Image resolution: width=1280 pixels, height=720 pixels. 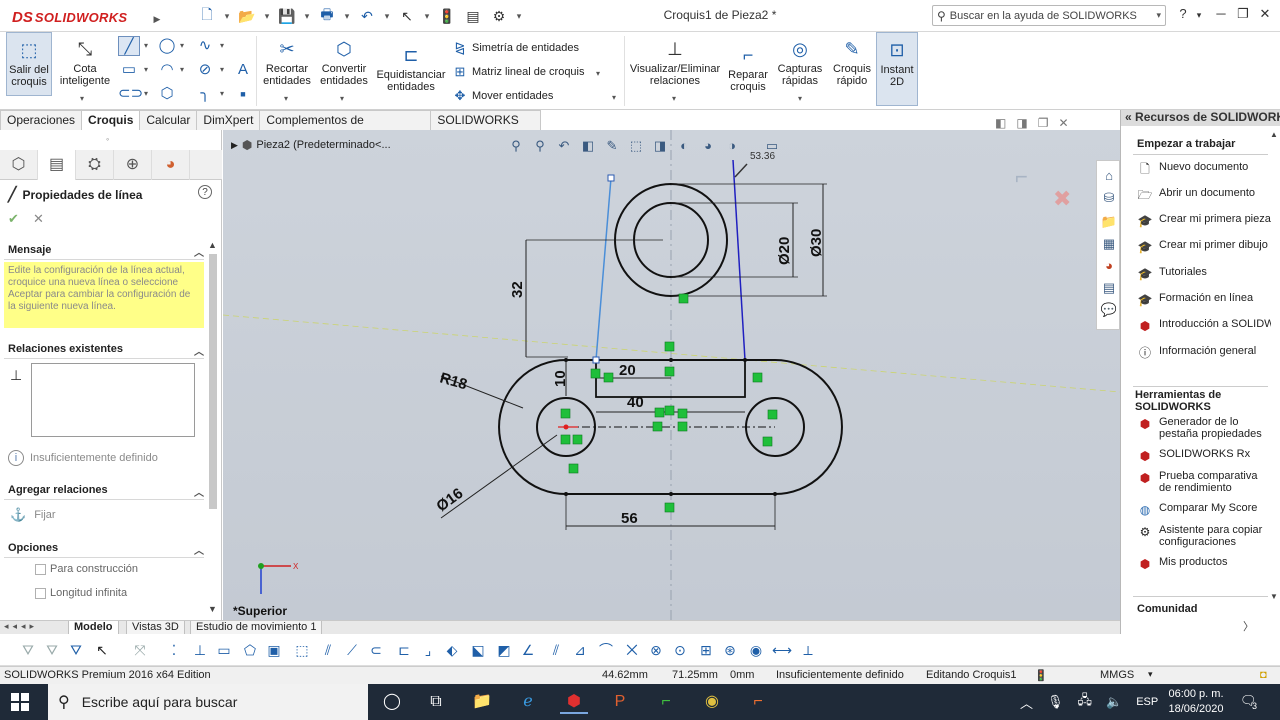 What do you see at coordinates (730, 650) in the screenshot?
I see `pierce-snap-icon: ⊛` at bounding box center [730, 650].